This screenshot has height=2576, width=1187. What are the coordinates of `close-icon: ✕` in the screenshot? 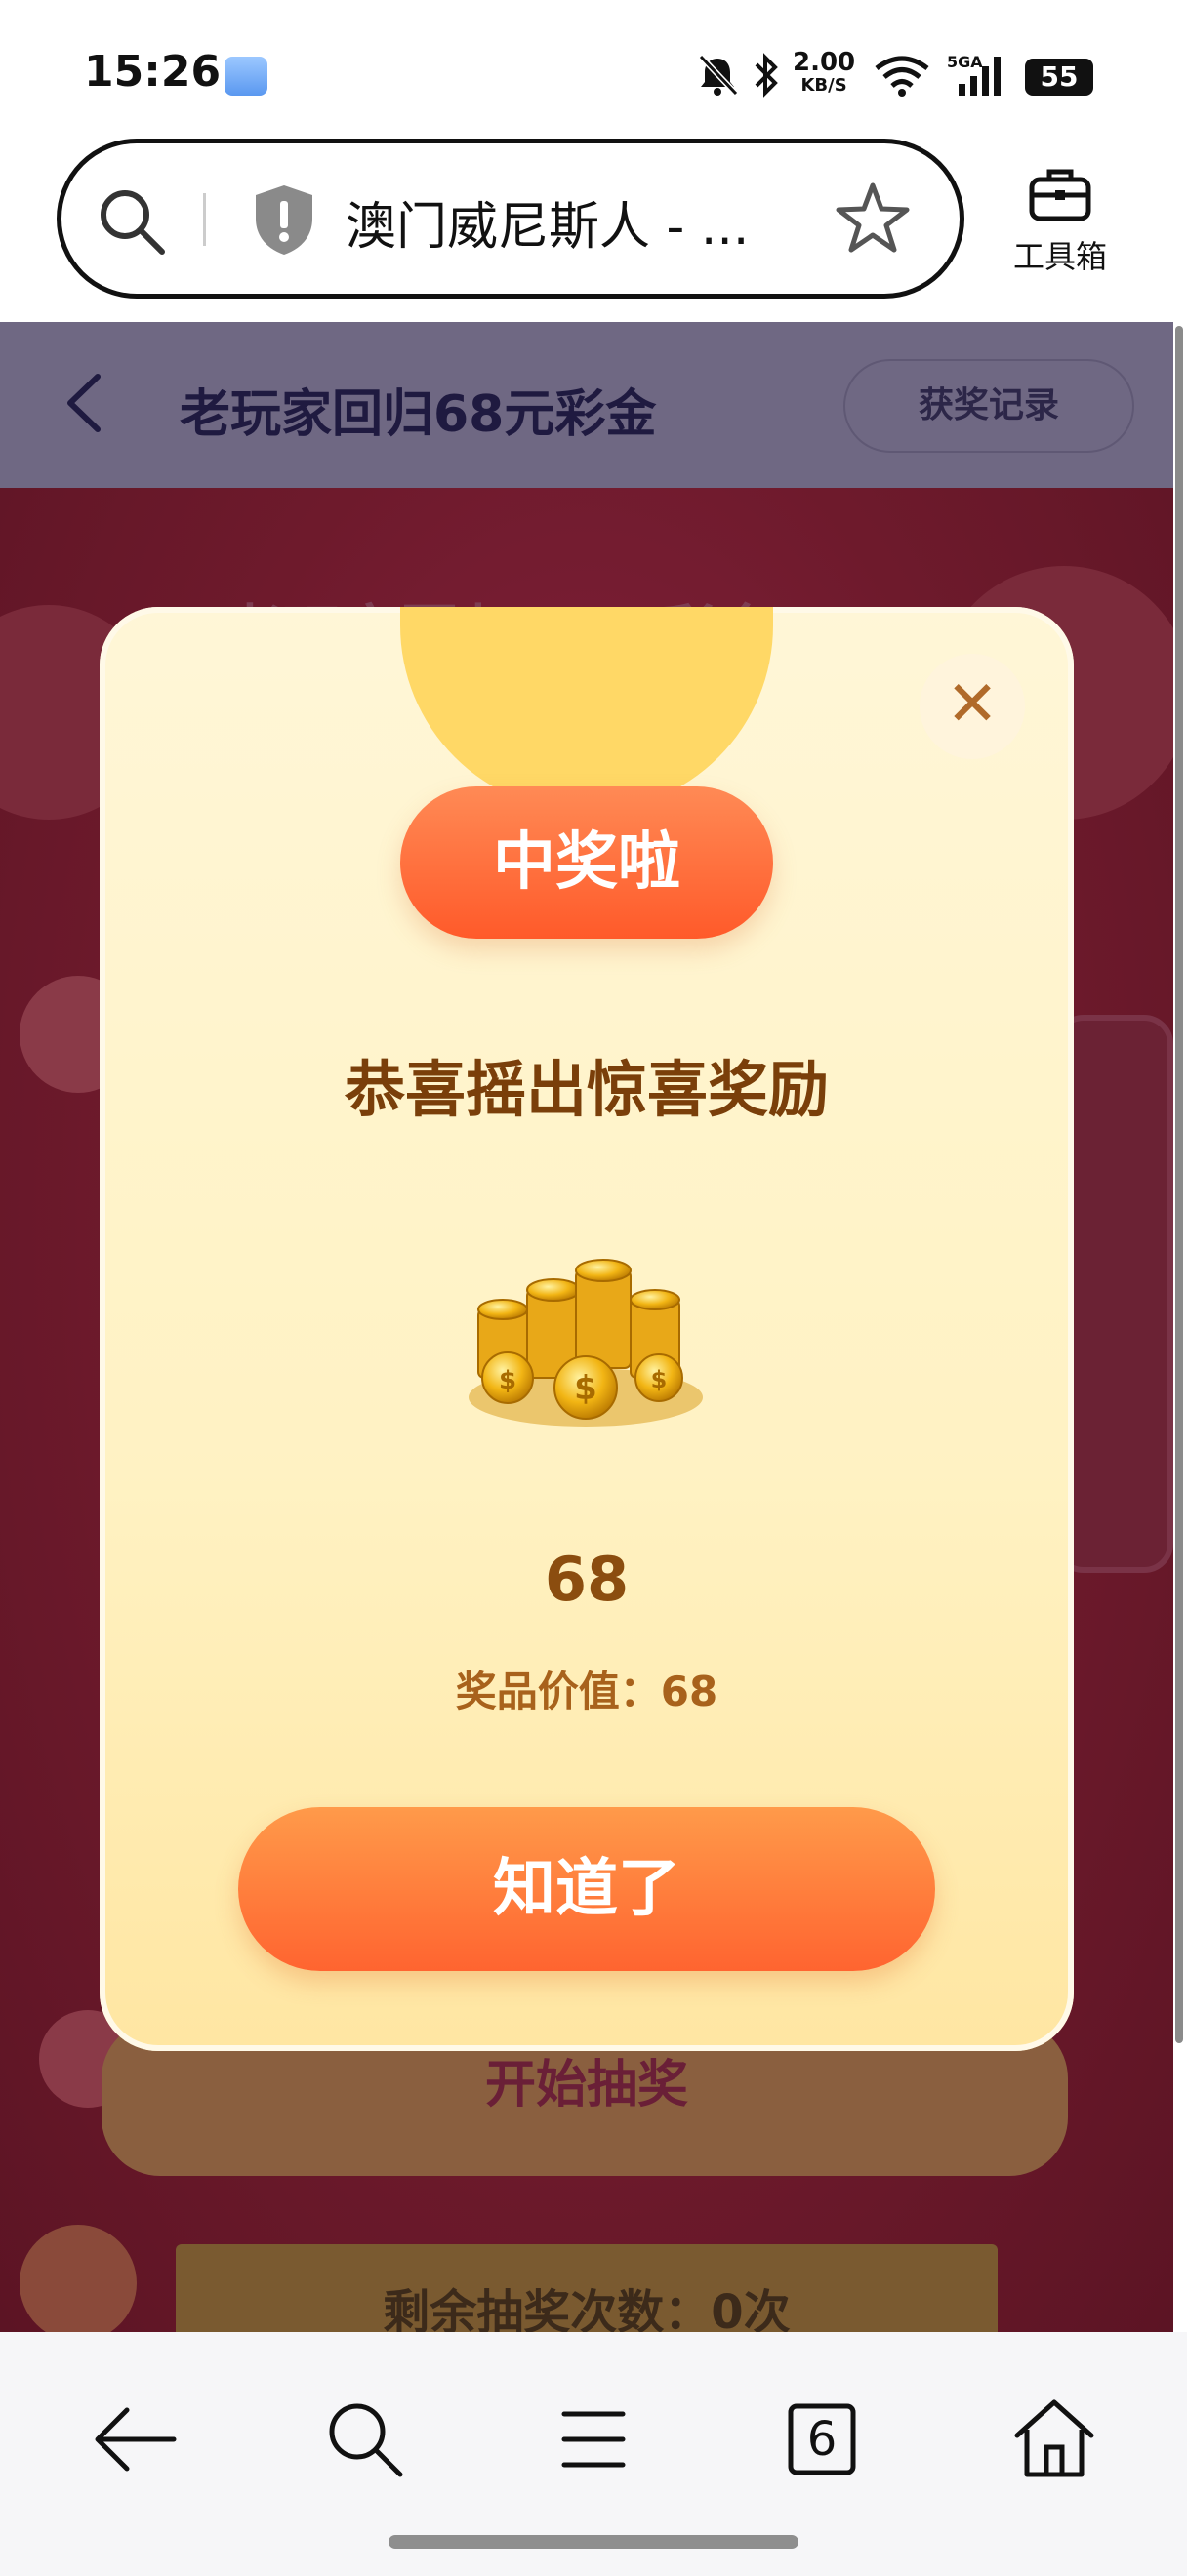 It's located at (972, 704).